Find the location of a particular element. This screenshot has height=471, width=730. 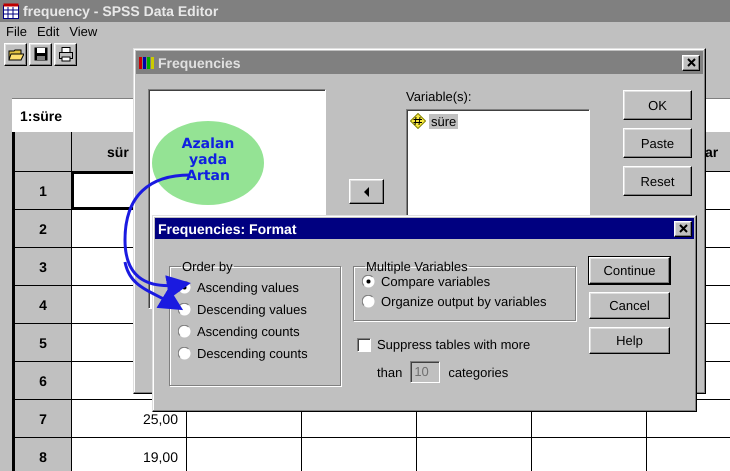

diamond-icon is located at coordinates (418, 121).